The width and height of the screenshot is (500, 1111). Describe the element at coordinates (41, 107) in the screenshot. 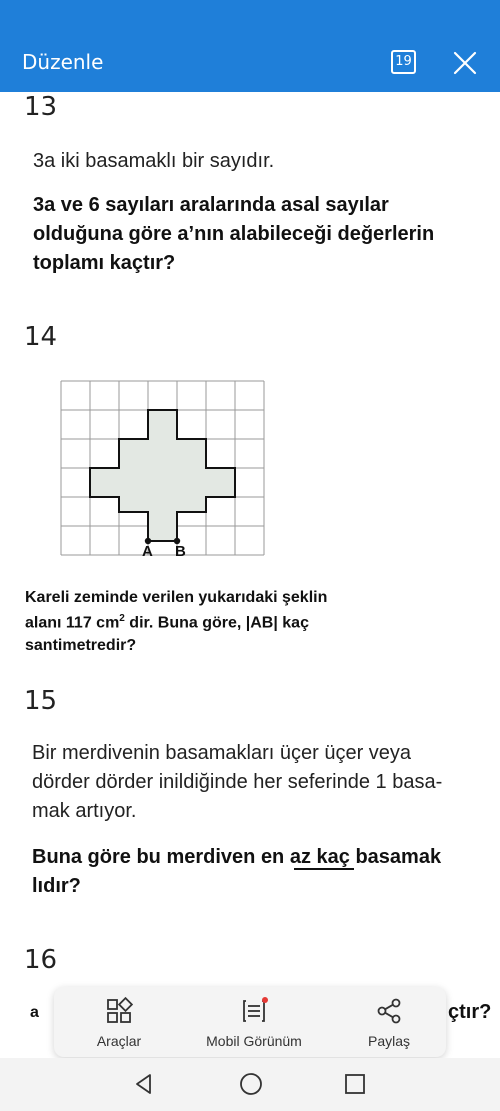

I see `question-number-13: 13` at that location.